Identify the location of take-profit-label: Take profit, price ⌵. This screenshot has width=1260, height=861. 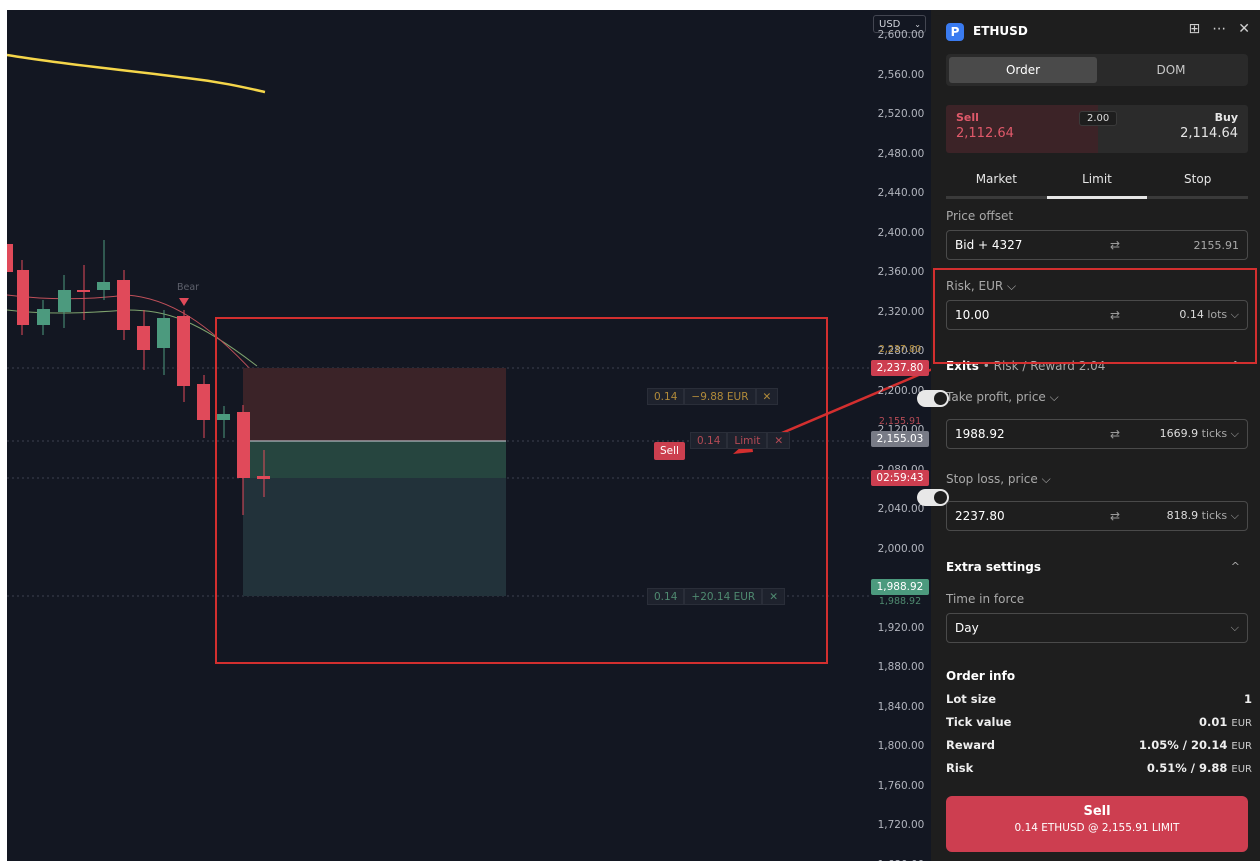
(1002, 397).